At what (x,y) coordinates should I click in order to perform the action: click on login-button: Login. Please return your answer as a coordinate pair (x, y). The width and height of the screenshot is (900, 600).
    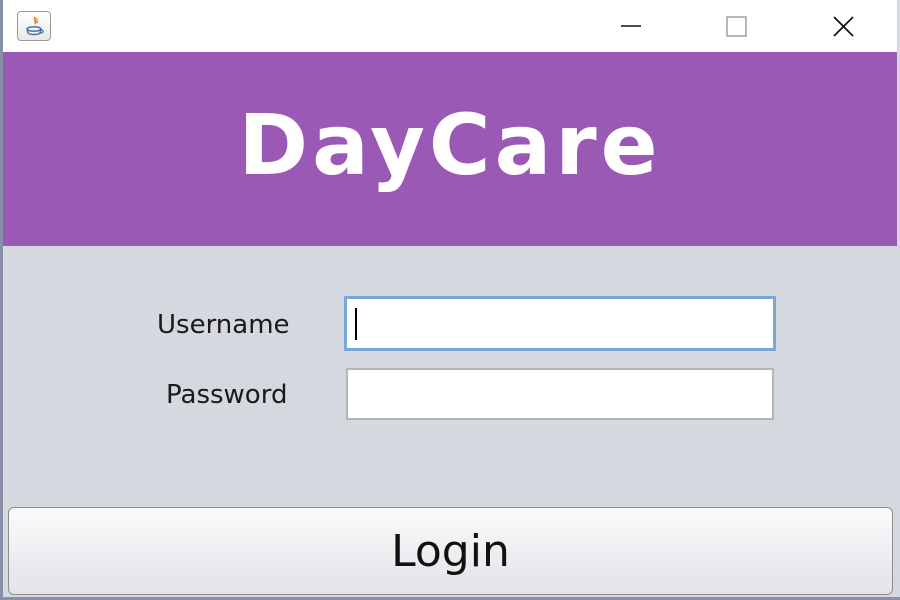
    Looking at the image, I should click on (450, 551).